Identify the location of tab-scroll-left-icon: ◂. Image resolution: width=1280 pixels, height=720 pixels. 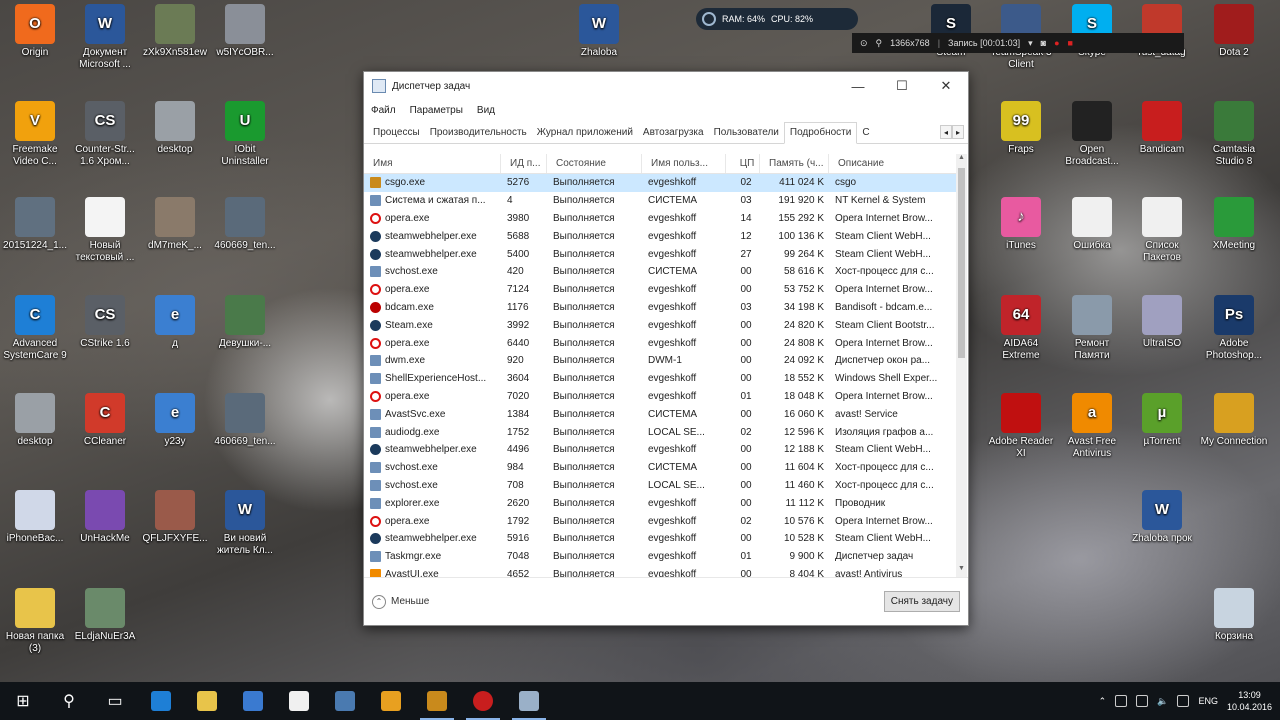
(946, 132).